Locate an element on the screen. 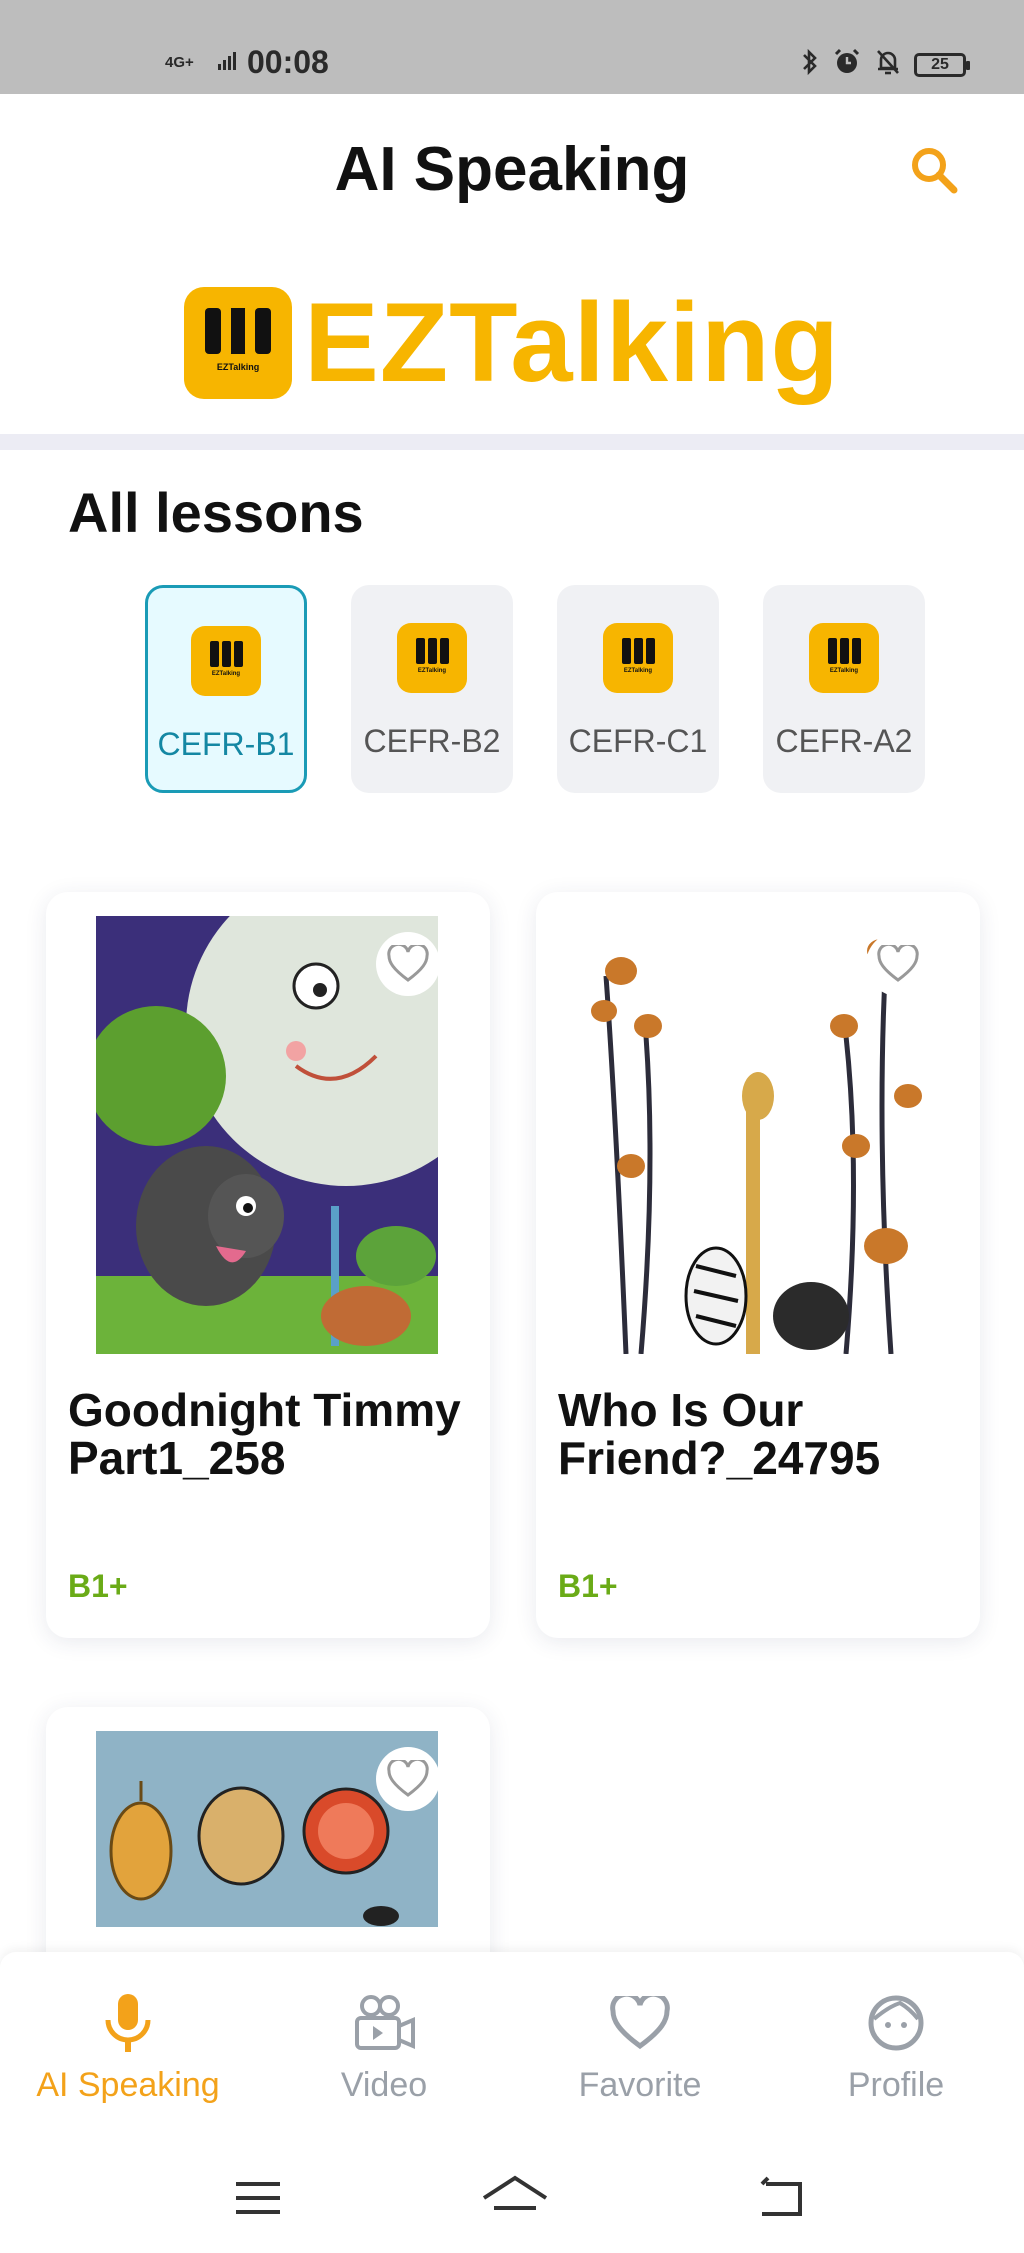 The width and height of the screenshot is (1024, 2253). clock: 00:08 is located at coordinates (288, 62).